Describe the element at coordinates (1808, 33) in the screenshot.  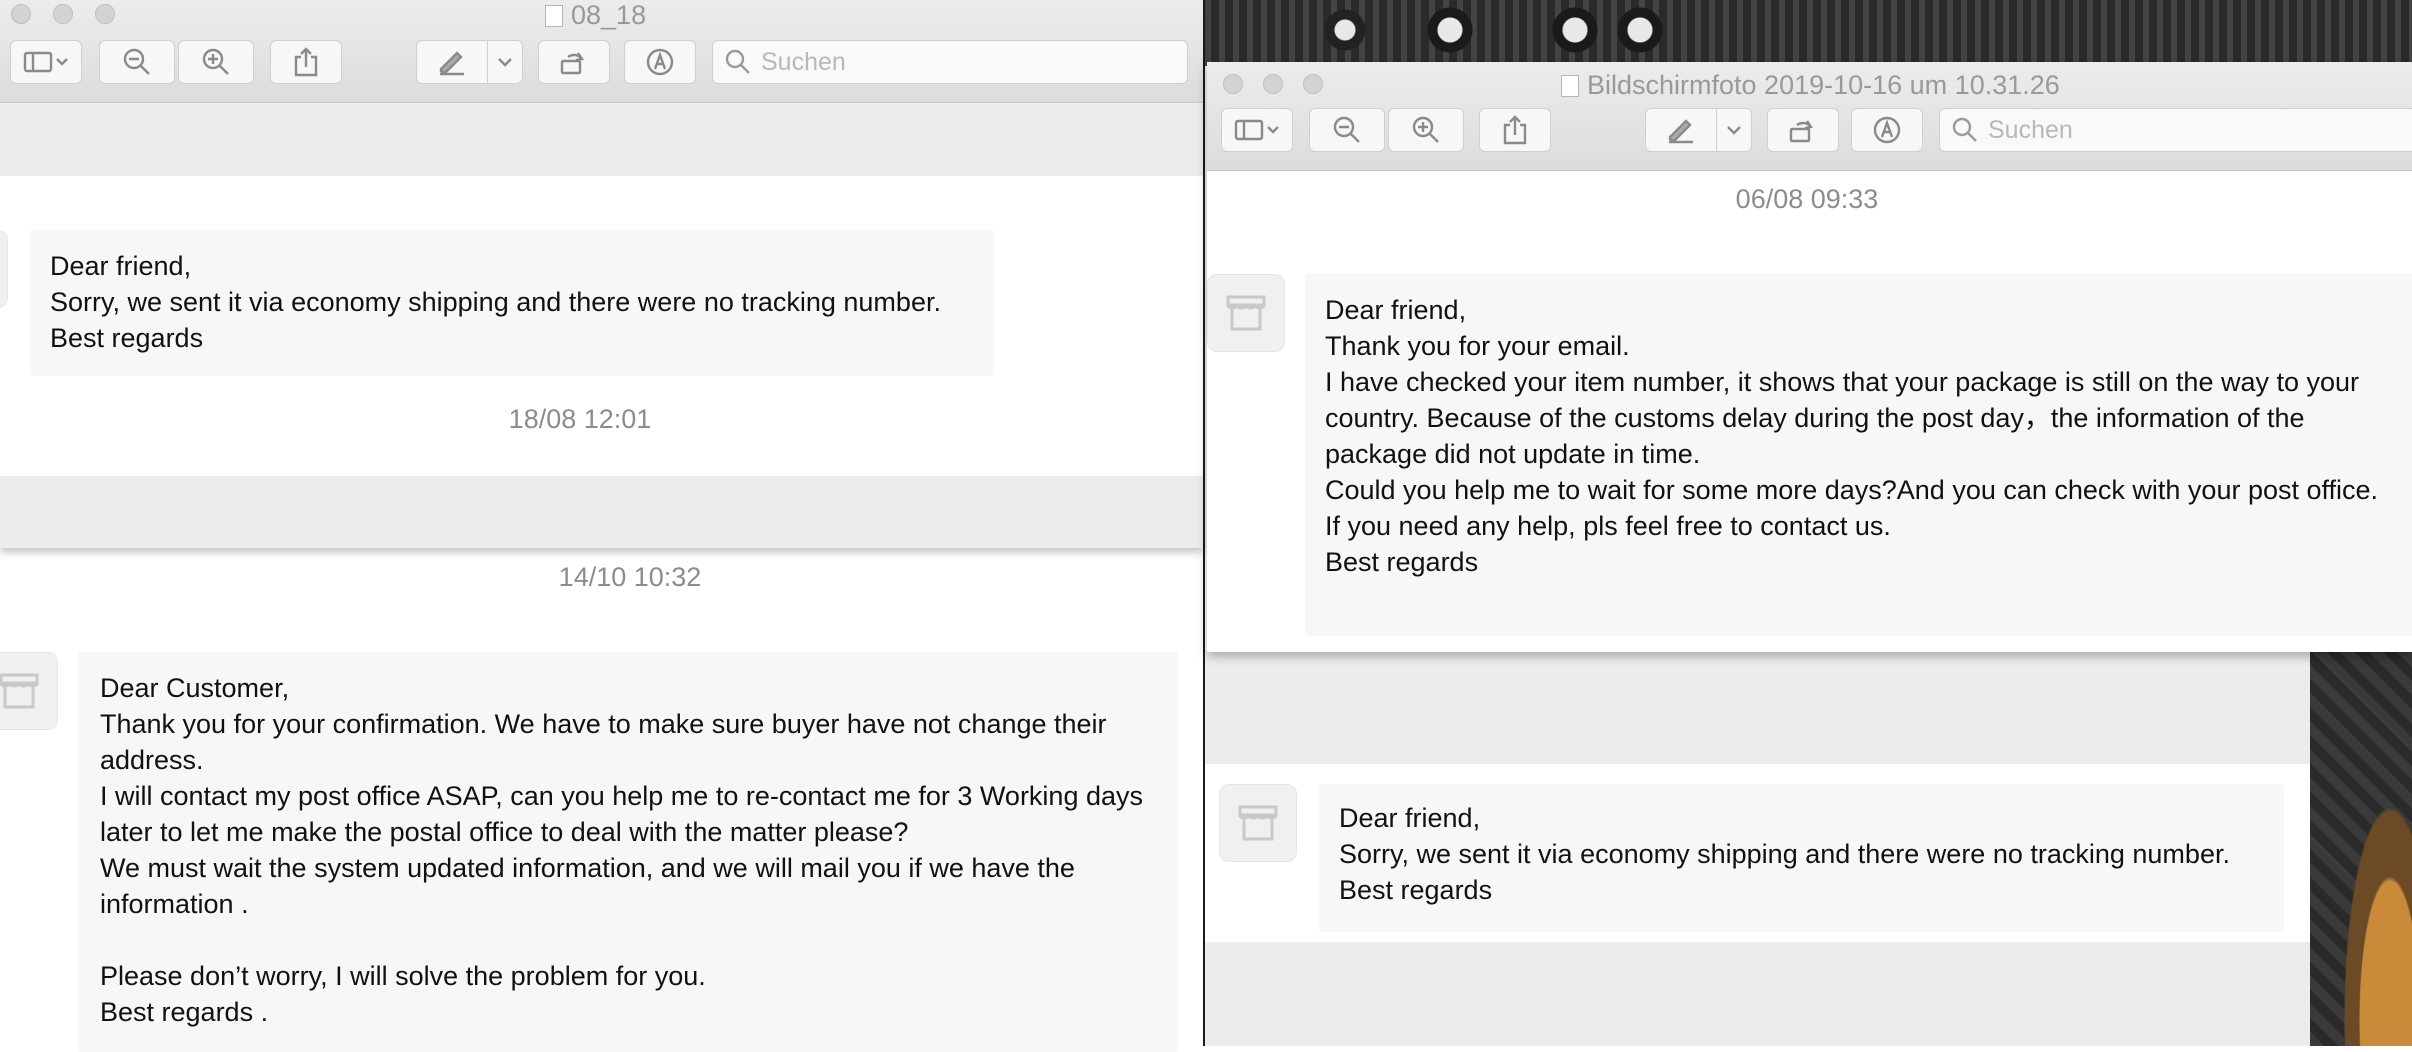
I see `desktop-photo-top` at that location.